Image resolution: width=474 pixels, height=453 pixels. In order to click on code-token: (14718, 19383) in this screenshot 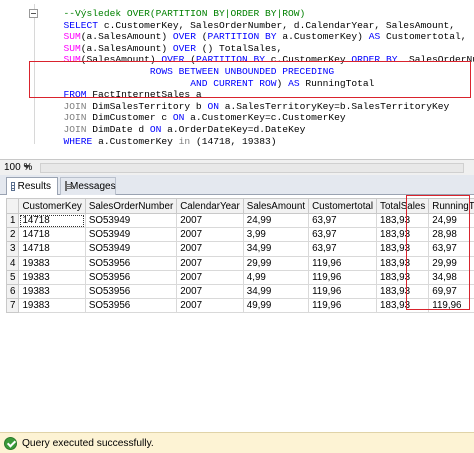, I will do `click(233, 141)`.